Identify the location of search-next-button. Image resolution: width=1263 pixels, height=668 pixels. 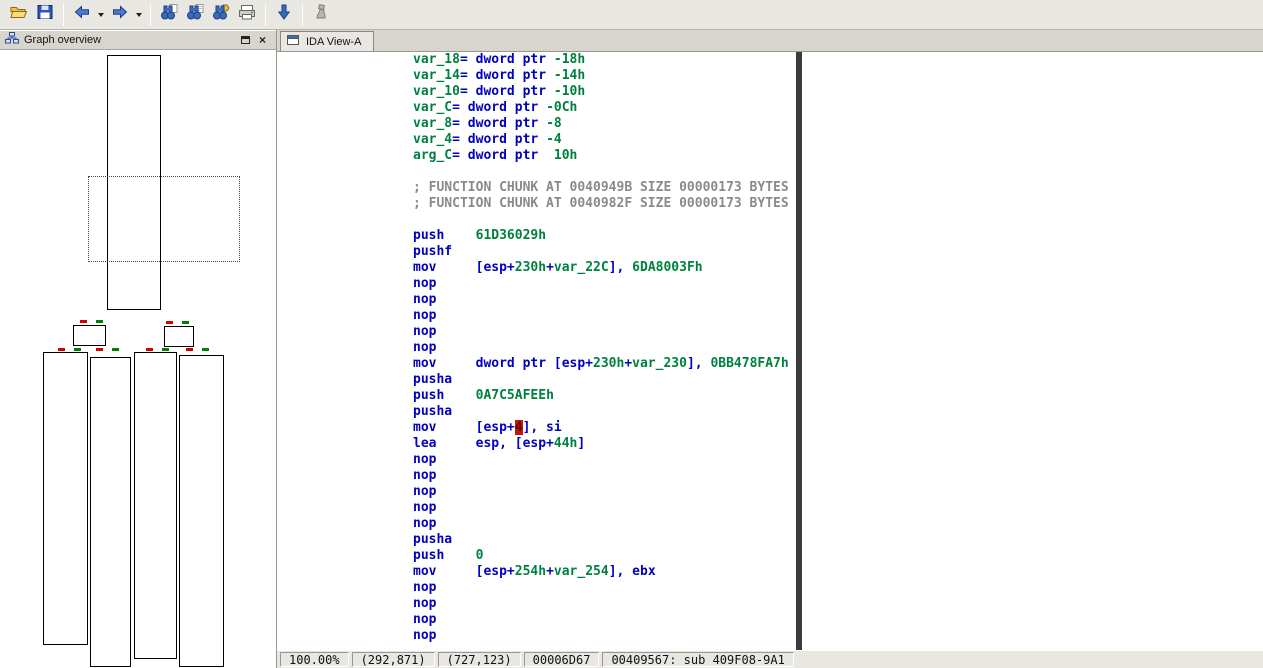
(221, 15).